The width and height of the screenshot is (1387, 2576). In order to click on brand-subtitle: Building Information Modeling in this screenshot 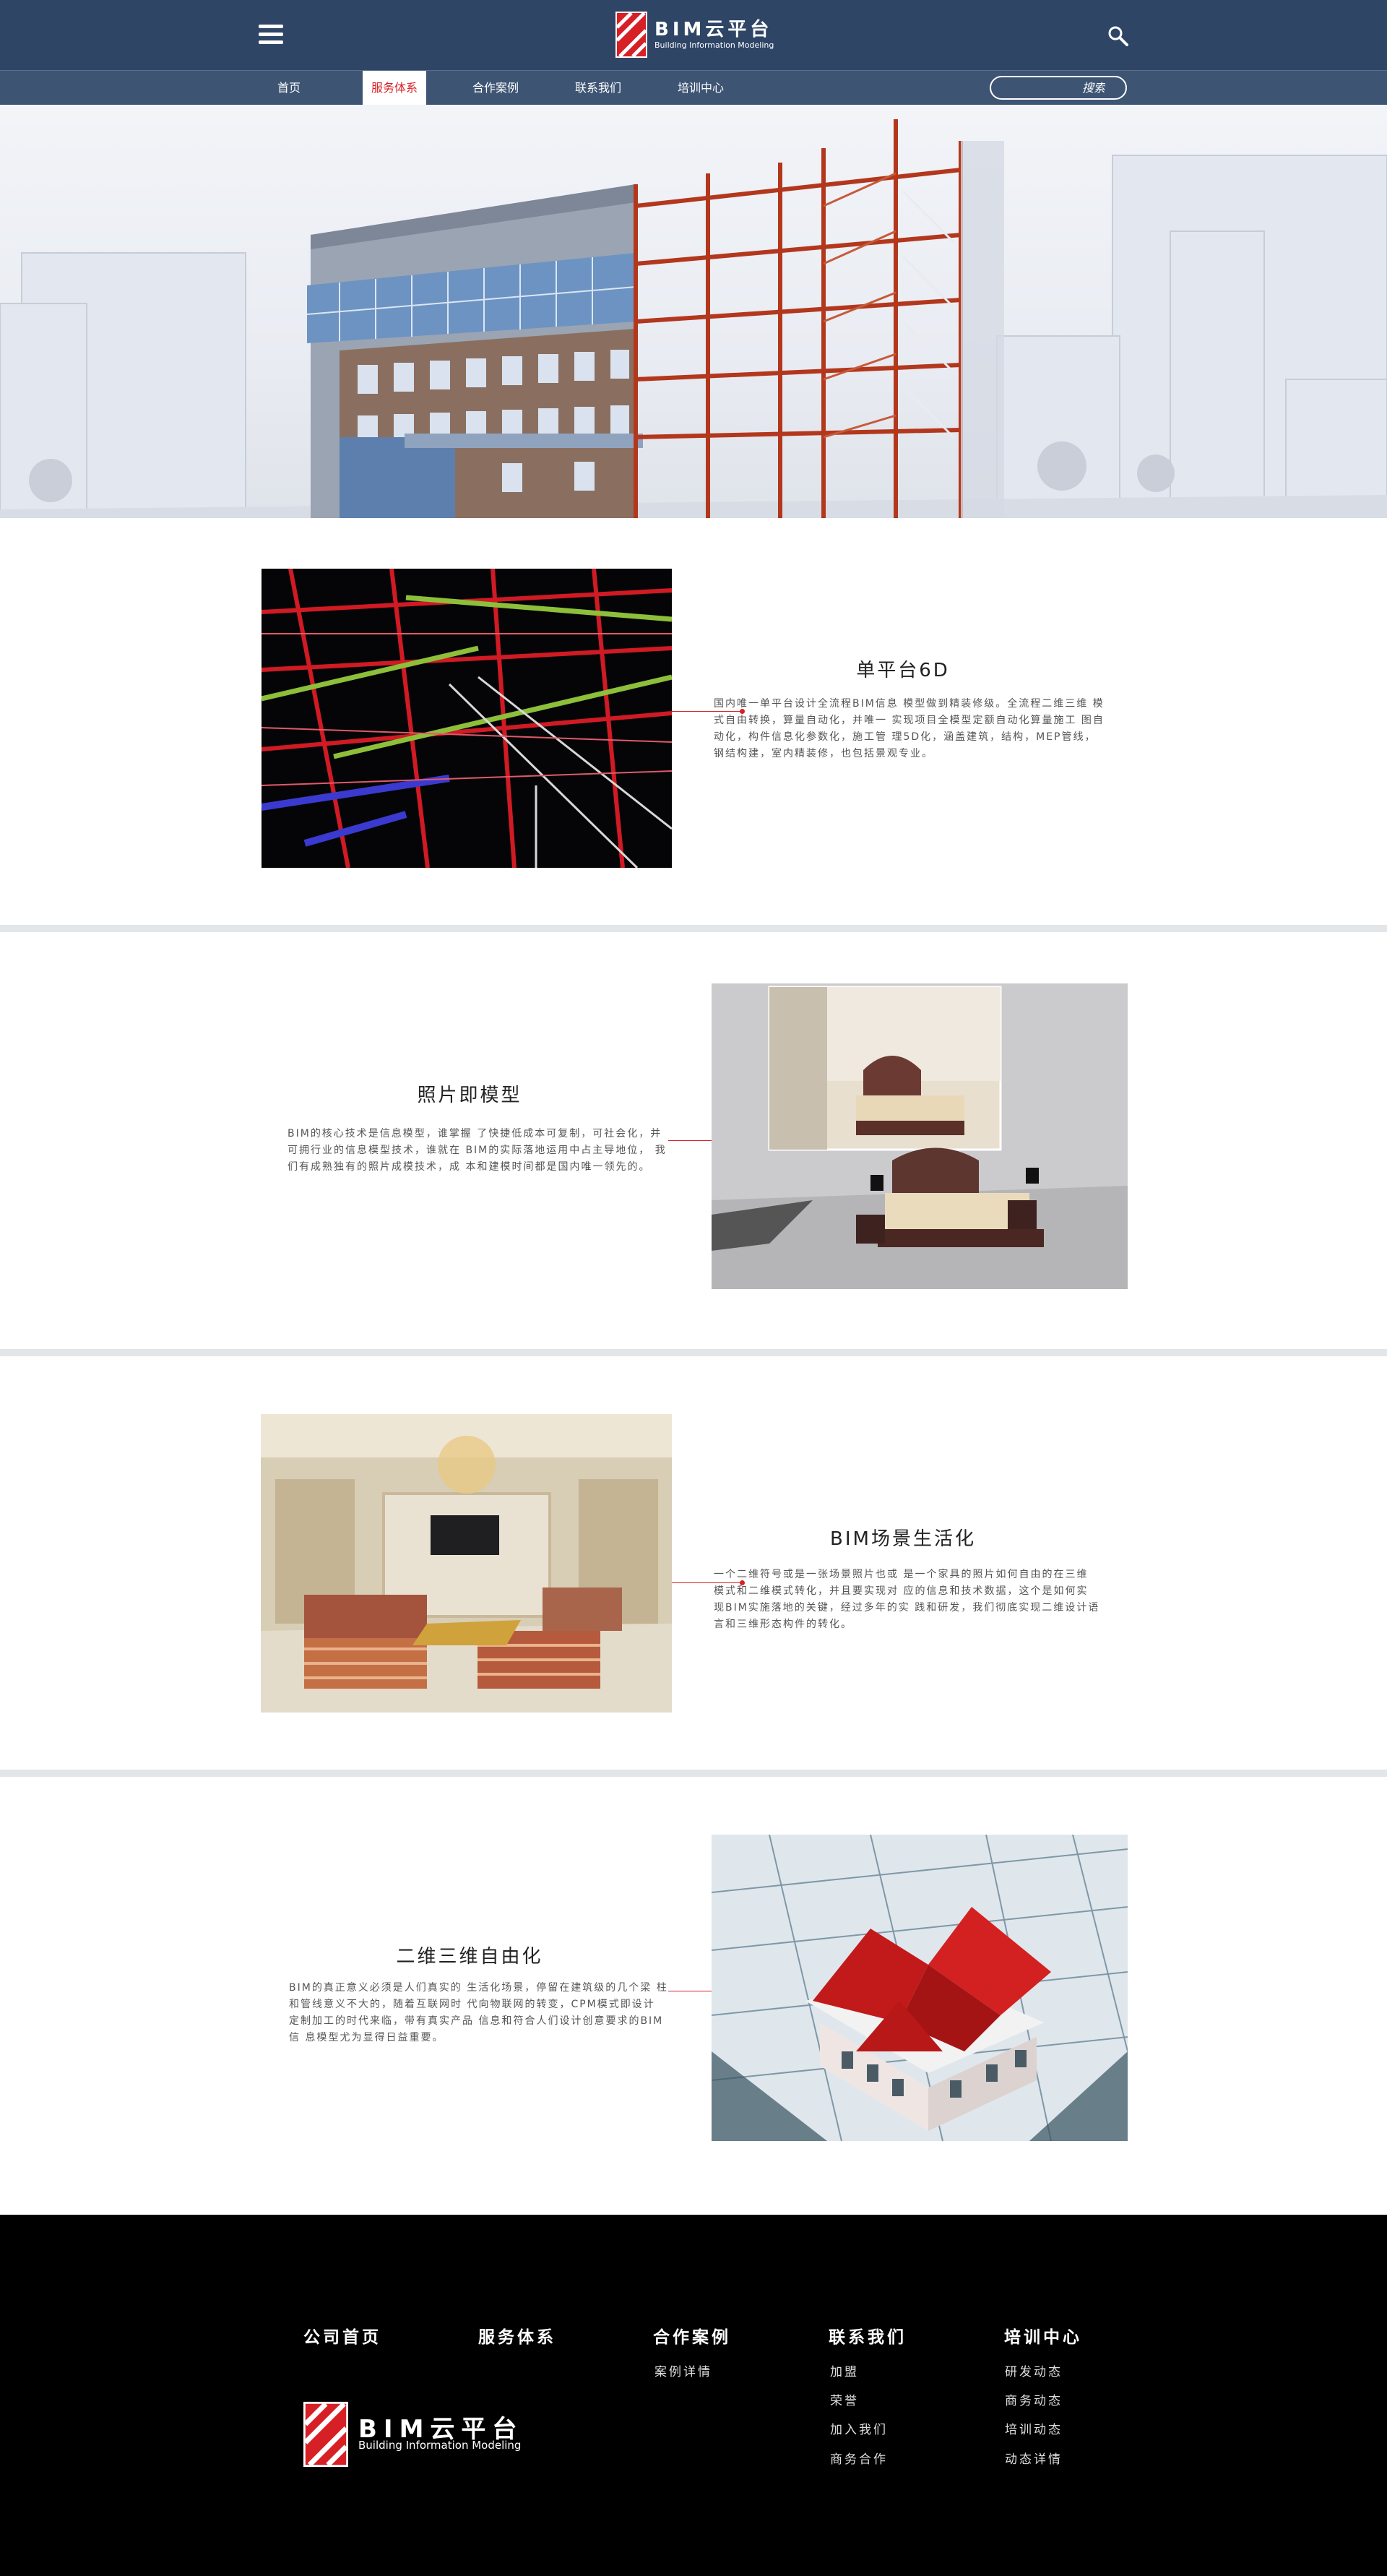, I will do `click(714, 45)`.